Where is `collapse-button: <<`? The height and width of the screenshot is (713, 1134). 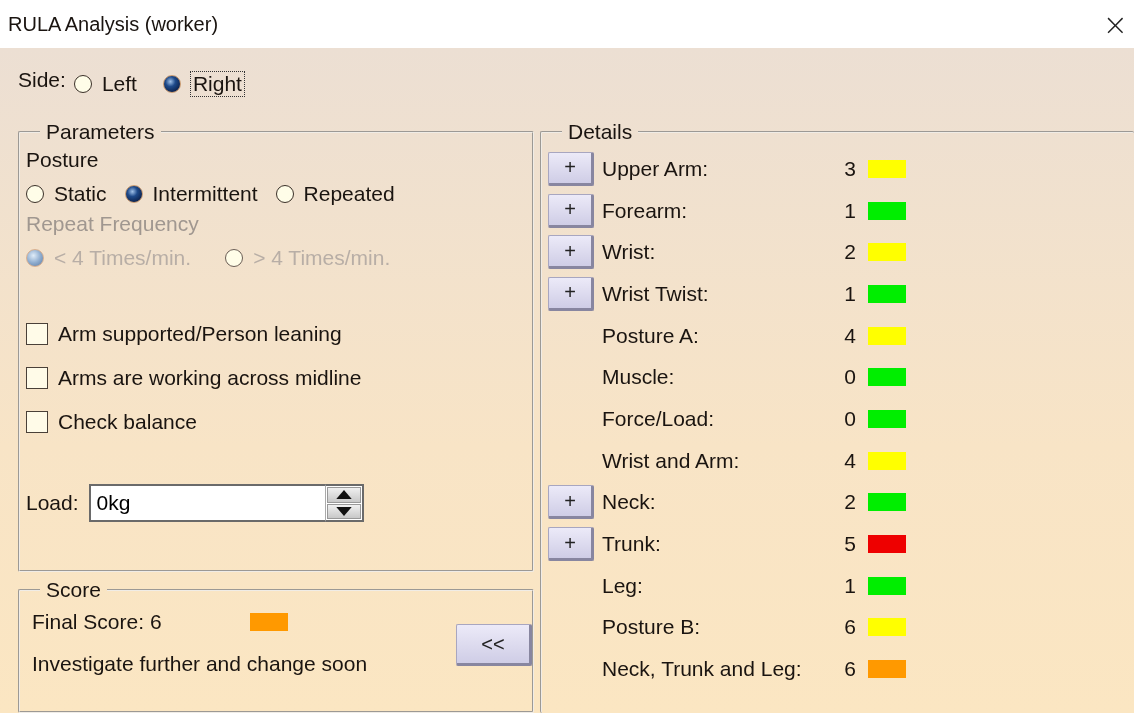
collapse-button: << is located at coordinates (494, 645).